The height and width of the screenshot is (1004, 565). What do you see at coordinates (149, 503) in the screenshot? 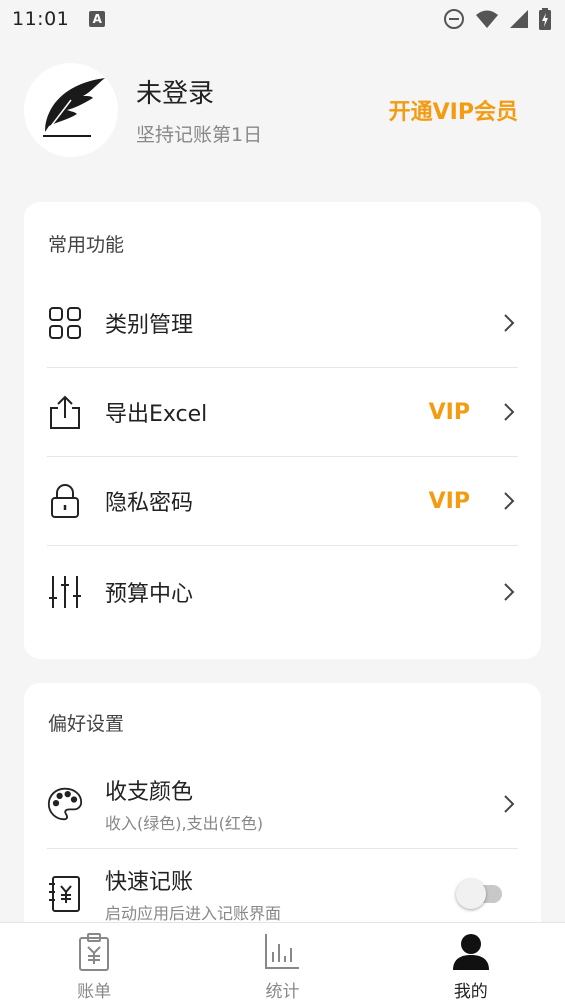
I see `row-label: 隐私密码` at bounding box center [149, 503].